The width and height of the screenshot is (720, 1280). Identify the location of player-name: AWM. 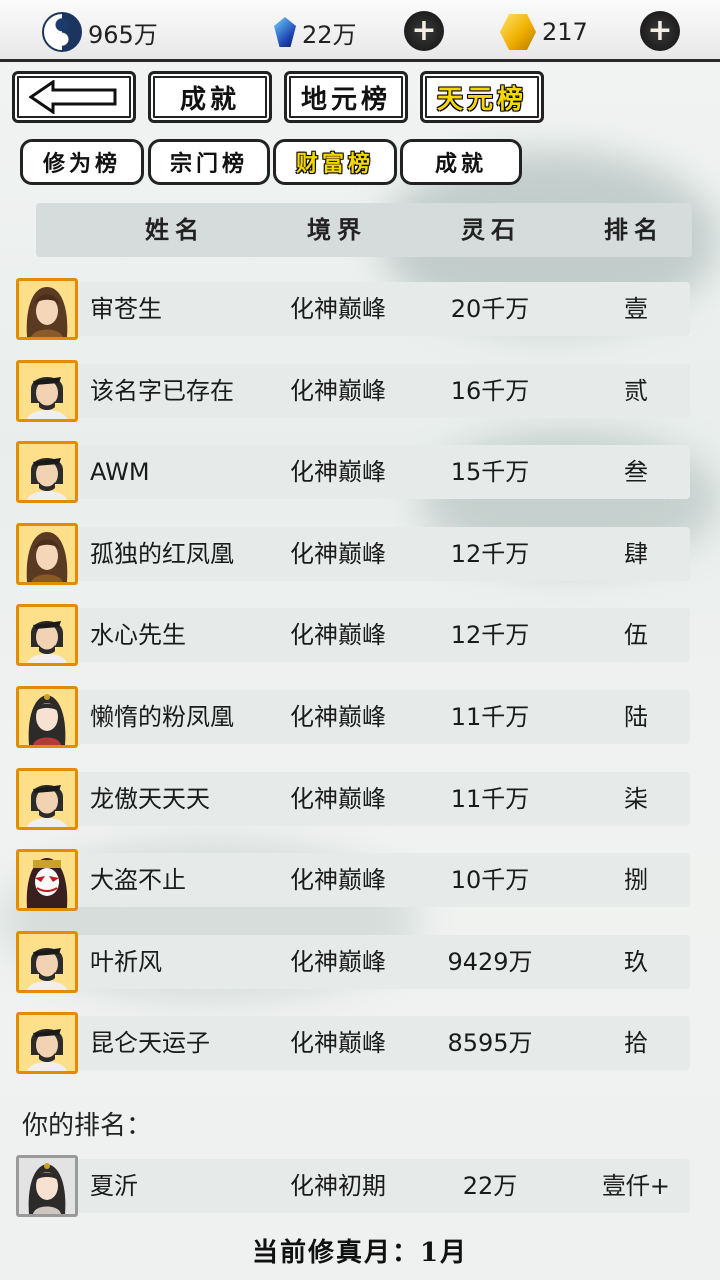
(120, 472).